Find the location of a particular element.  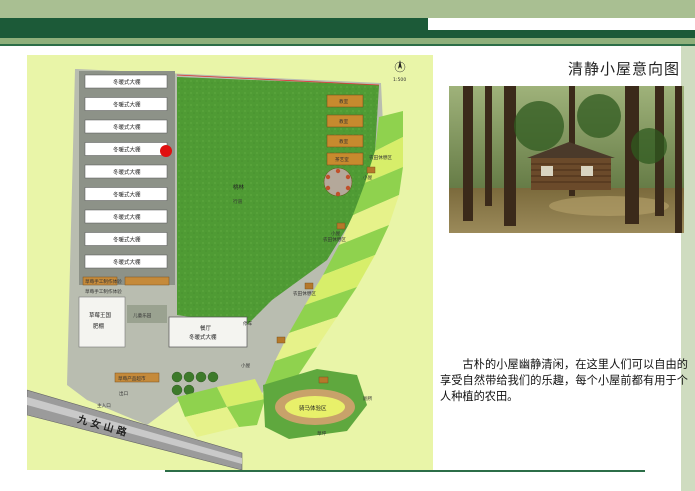

header-band-light is located at coordinates (561, 24).